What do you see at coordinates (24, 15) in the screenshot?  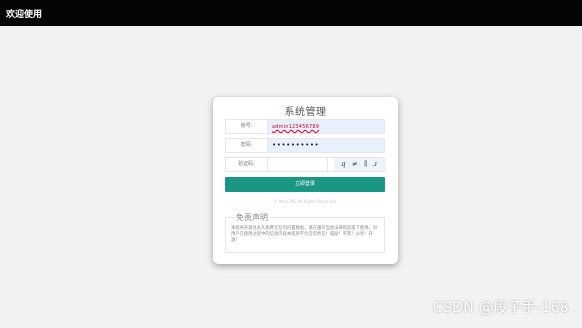 I see `welcome-title: 欢迎使用` at bounding box center [24, 15].